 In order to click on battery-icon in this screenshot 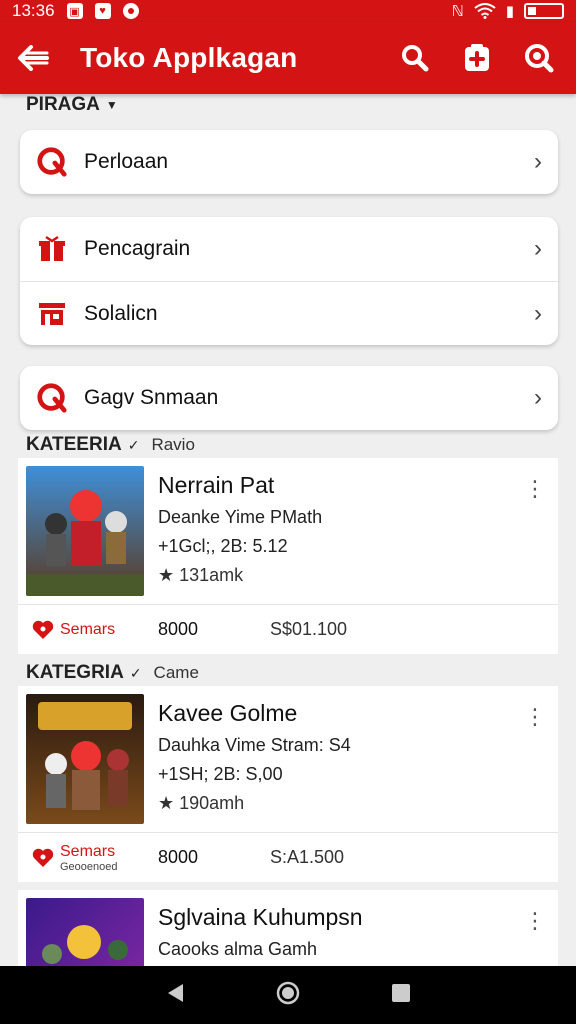, I will do `click(544, 11)`.